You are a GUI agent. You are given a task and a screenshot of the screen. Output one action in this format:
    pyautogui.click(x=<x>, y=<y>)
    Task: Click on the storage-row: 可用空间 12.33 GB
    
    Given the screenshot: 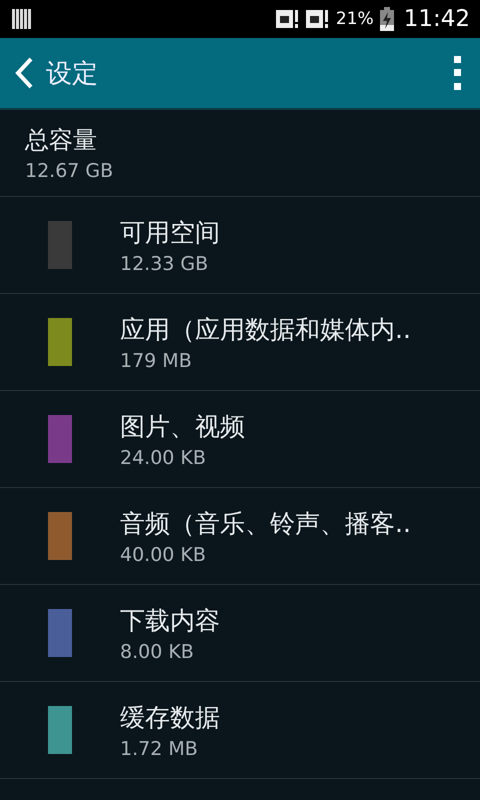 What is the action you would take?
    pyautogui.click(x=240, y=245)
    